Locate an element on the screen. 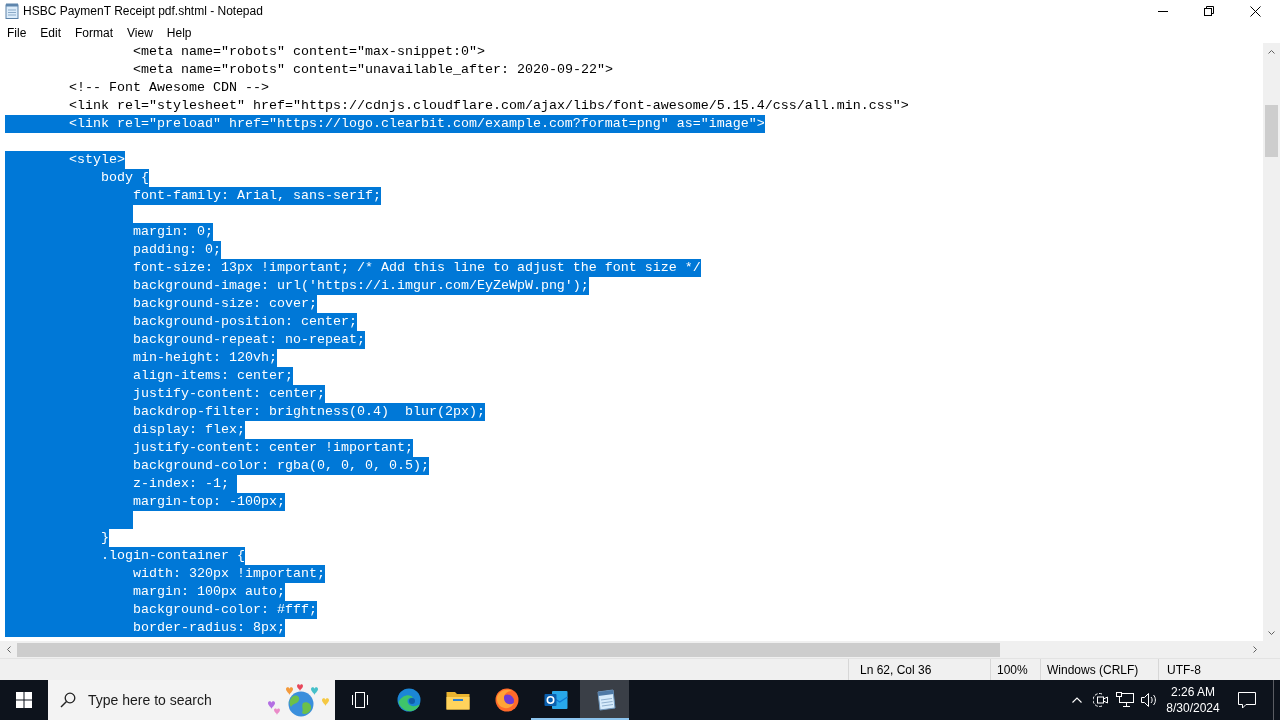 Image resolution: width=1280 pixels, height=720 pixels. zoom-level: 100% is located at coordinates (1012, 669).